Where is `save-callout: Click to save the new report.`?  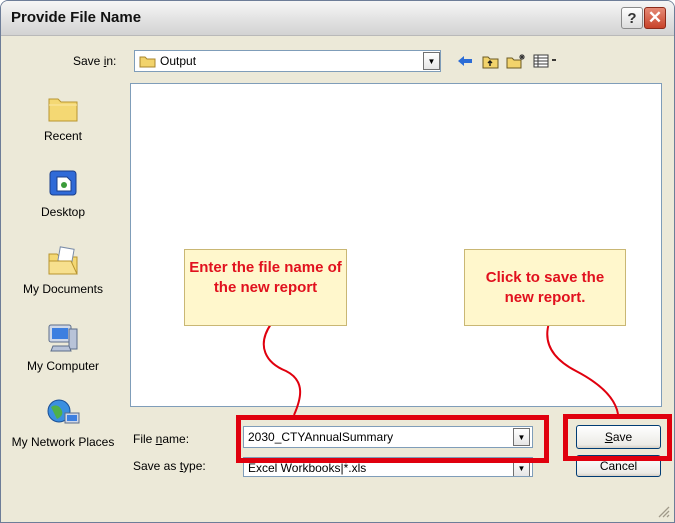
save-callout: Click to save the new report. is located at coordinates (545, 287).